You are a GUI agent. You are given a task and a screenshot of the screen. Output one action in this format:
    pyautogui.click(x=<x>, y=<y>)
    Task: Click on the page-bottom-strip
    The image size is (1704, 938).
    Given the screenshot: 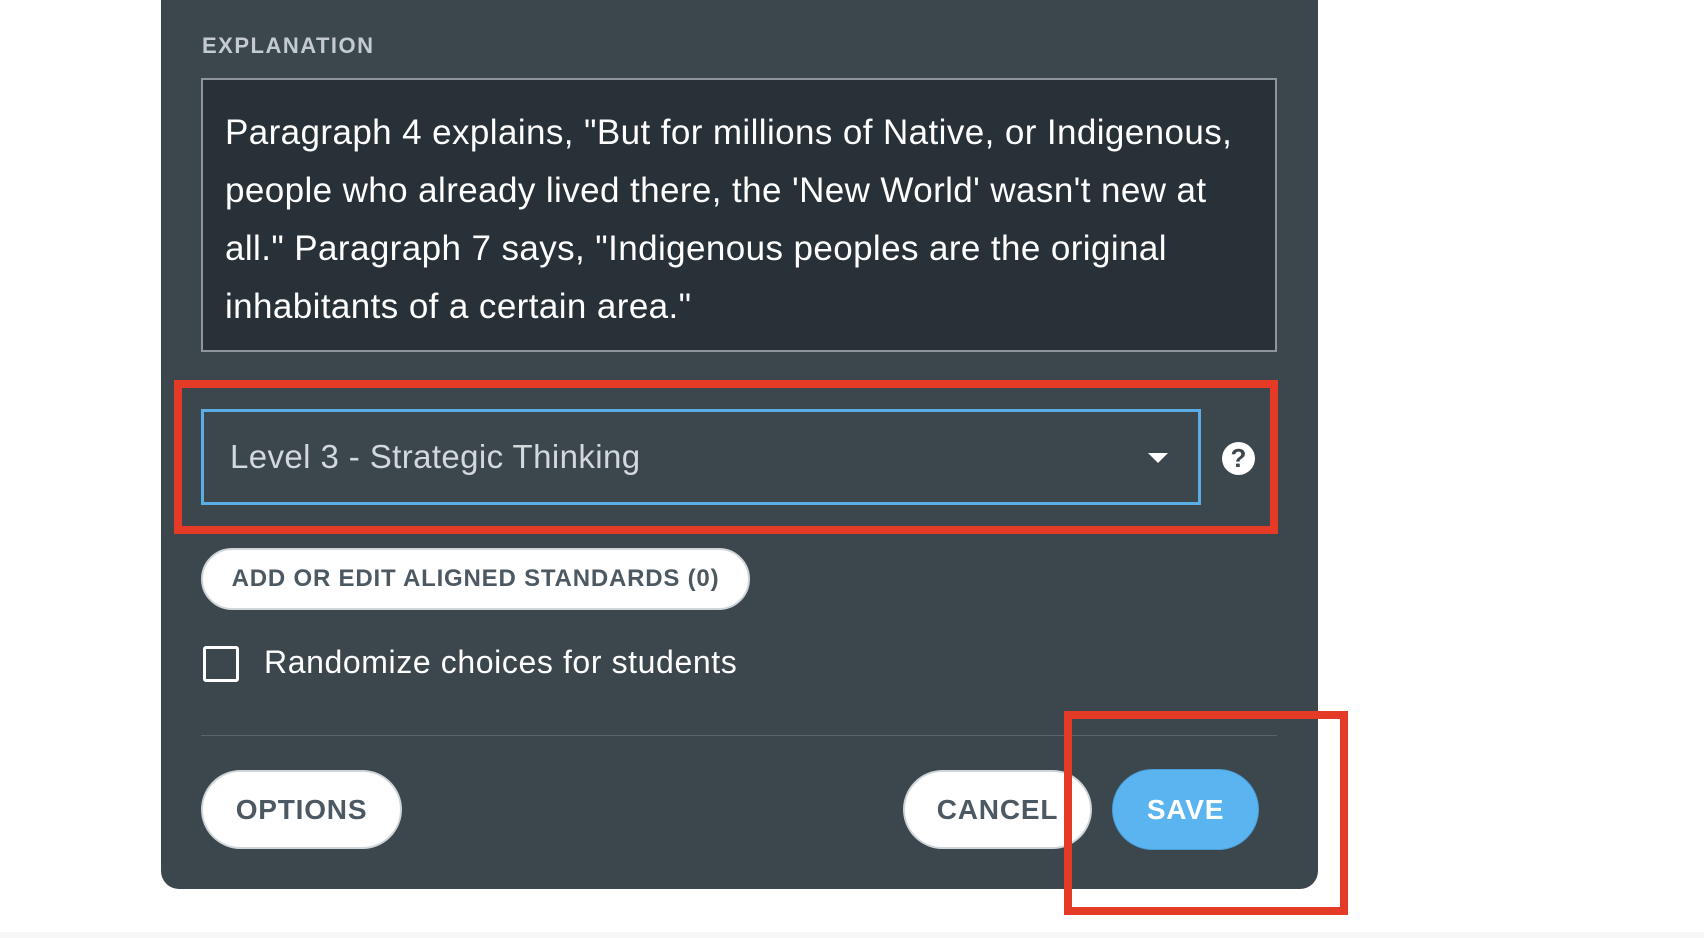 What is the action you would take?
    pyautogui.click(x=852, y=935)
    